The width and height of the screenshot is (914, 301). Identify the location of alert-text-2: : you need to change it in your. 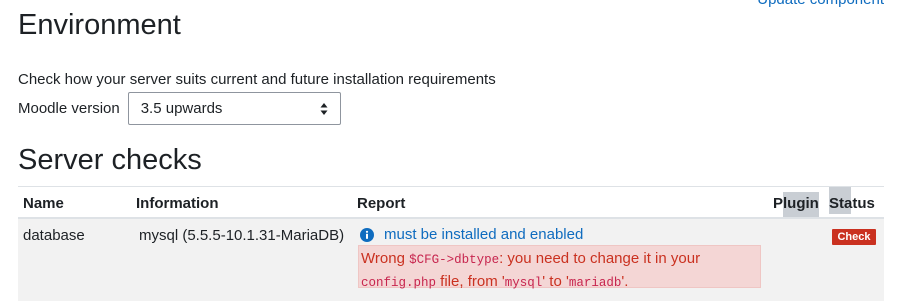
(600, 258).